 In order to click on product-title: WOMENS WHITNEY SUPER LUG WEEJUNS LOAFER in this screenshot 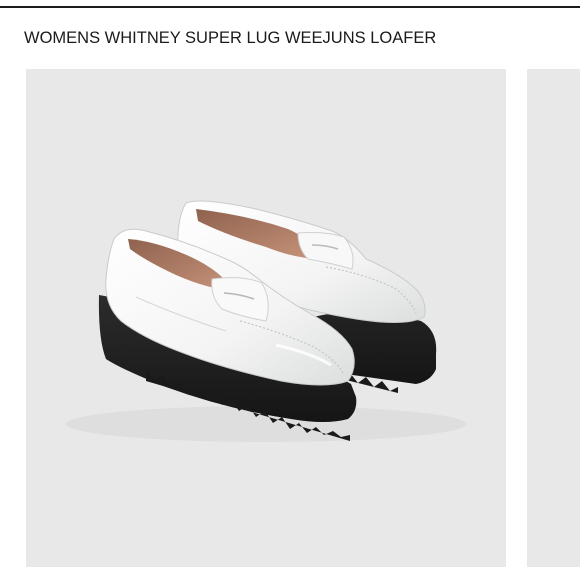, I will do `click(230, 38)`.